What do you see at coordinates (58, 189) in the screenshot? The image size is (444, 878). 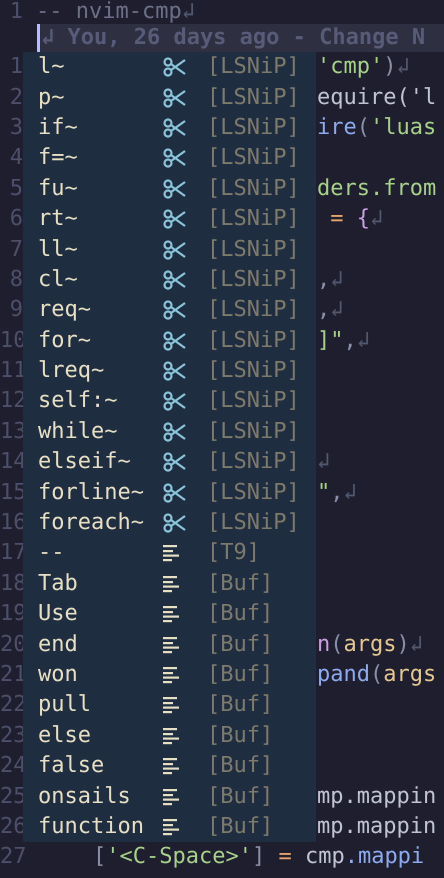 I see `completion-label: fu~` at bounding box center [58, 189].